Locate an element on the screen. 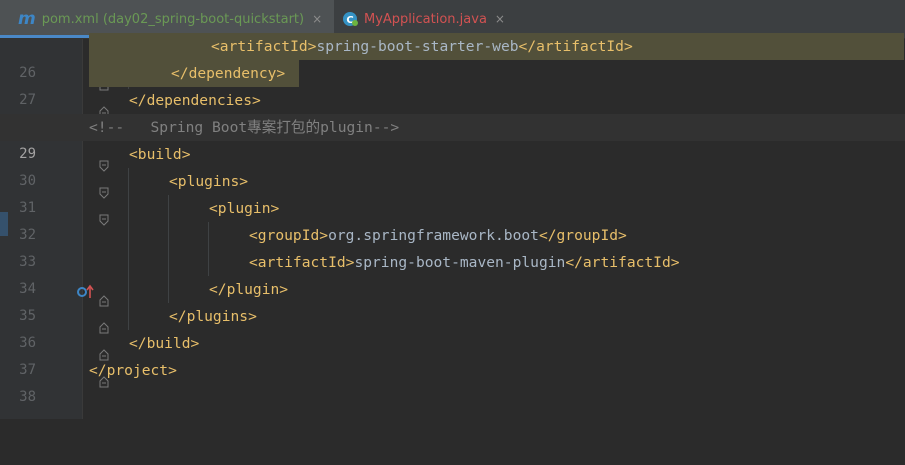 This screenshot has width=905, height=465. xml-open-tag: <plugins> is located at coordinates (209, 181).